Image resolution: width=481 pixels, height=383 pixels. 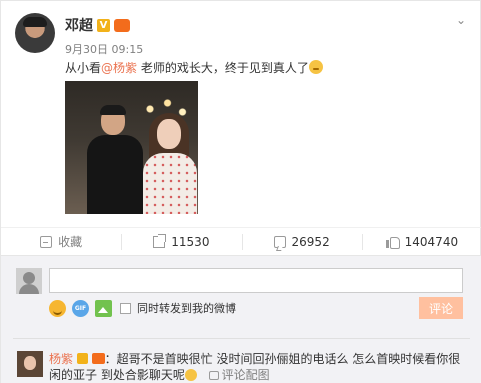 What do you see at coordinates (30, 364) in the screenshot?
I see `reply-author-avatar` at bounding box center [30, 364].